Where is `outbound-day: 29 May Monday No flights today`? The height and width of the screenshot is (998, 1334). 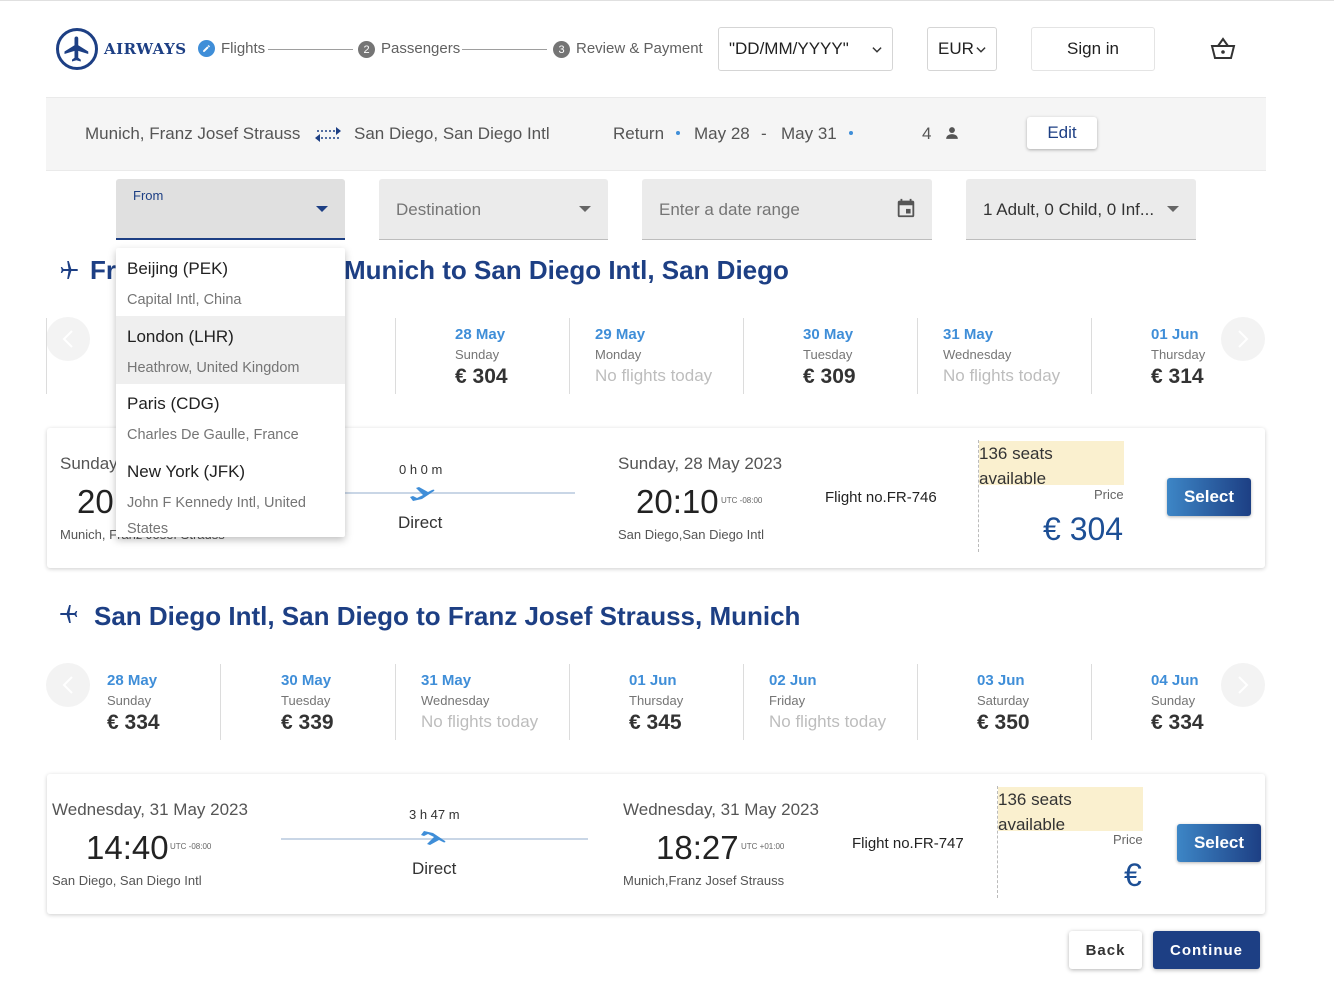 outbound-day: 29 May Monday No flights today is located at coordinates (657, 356).